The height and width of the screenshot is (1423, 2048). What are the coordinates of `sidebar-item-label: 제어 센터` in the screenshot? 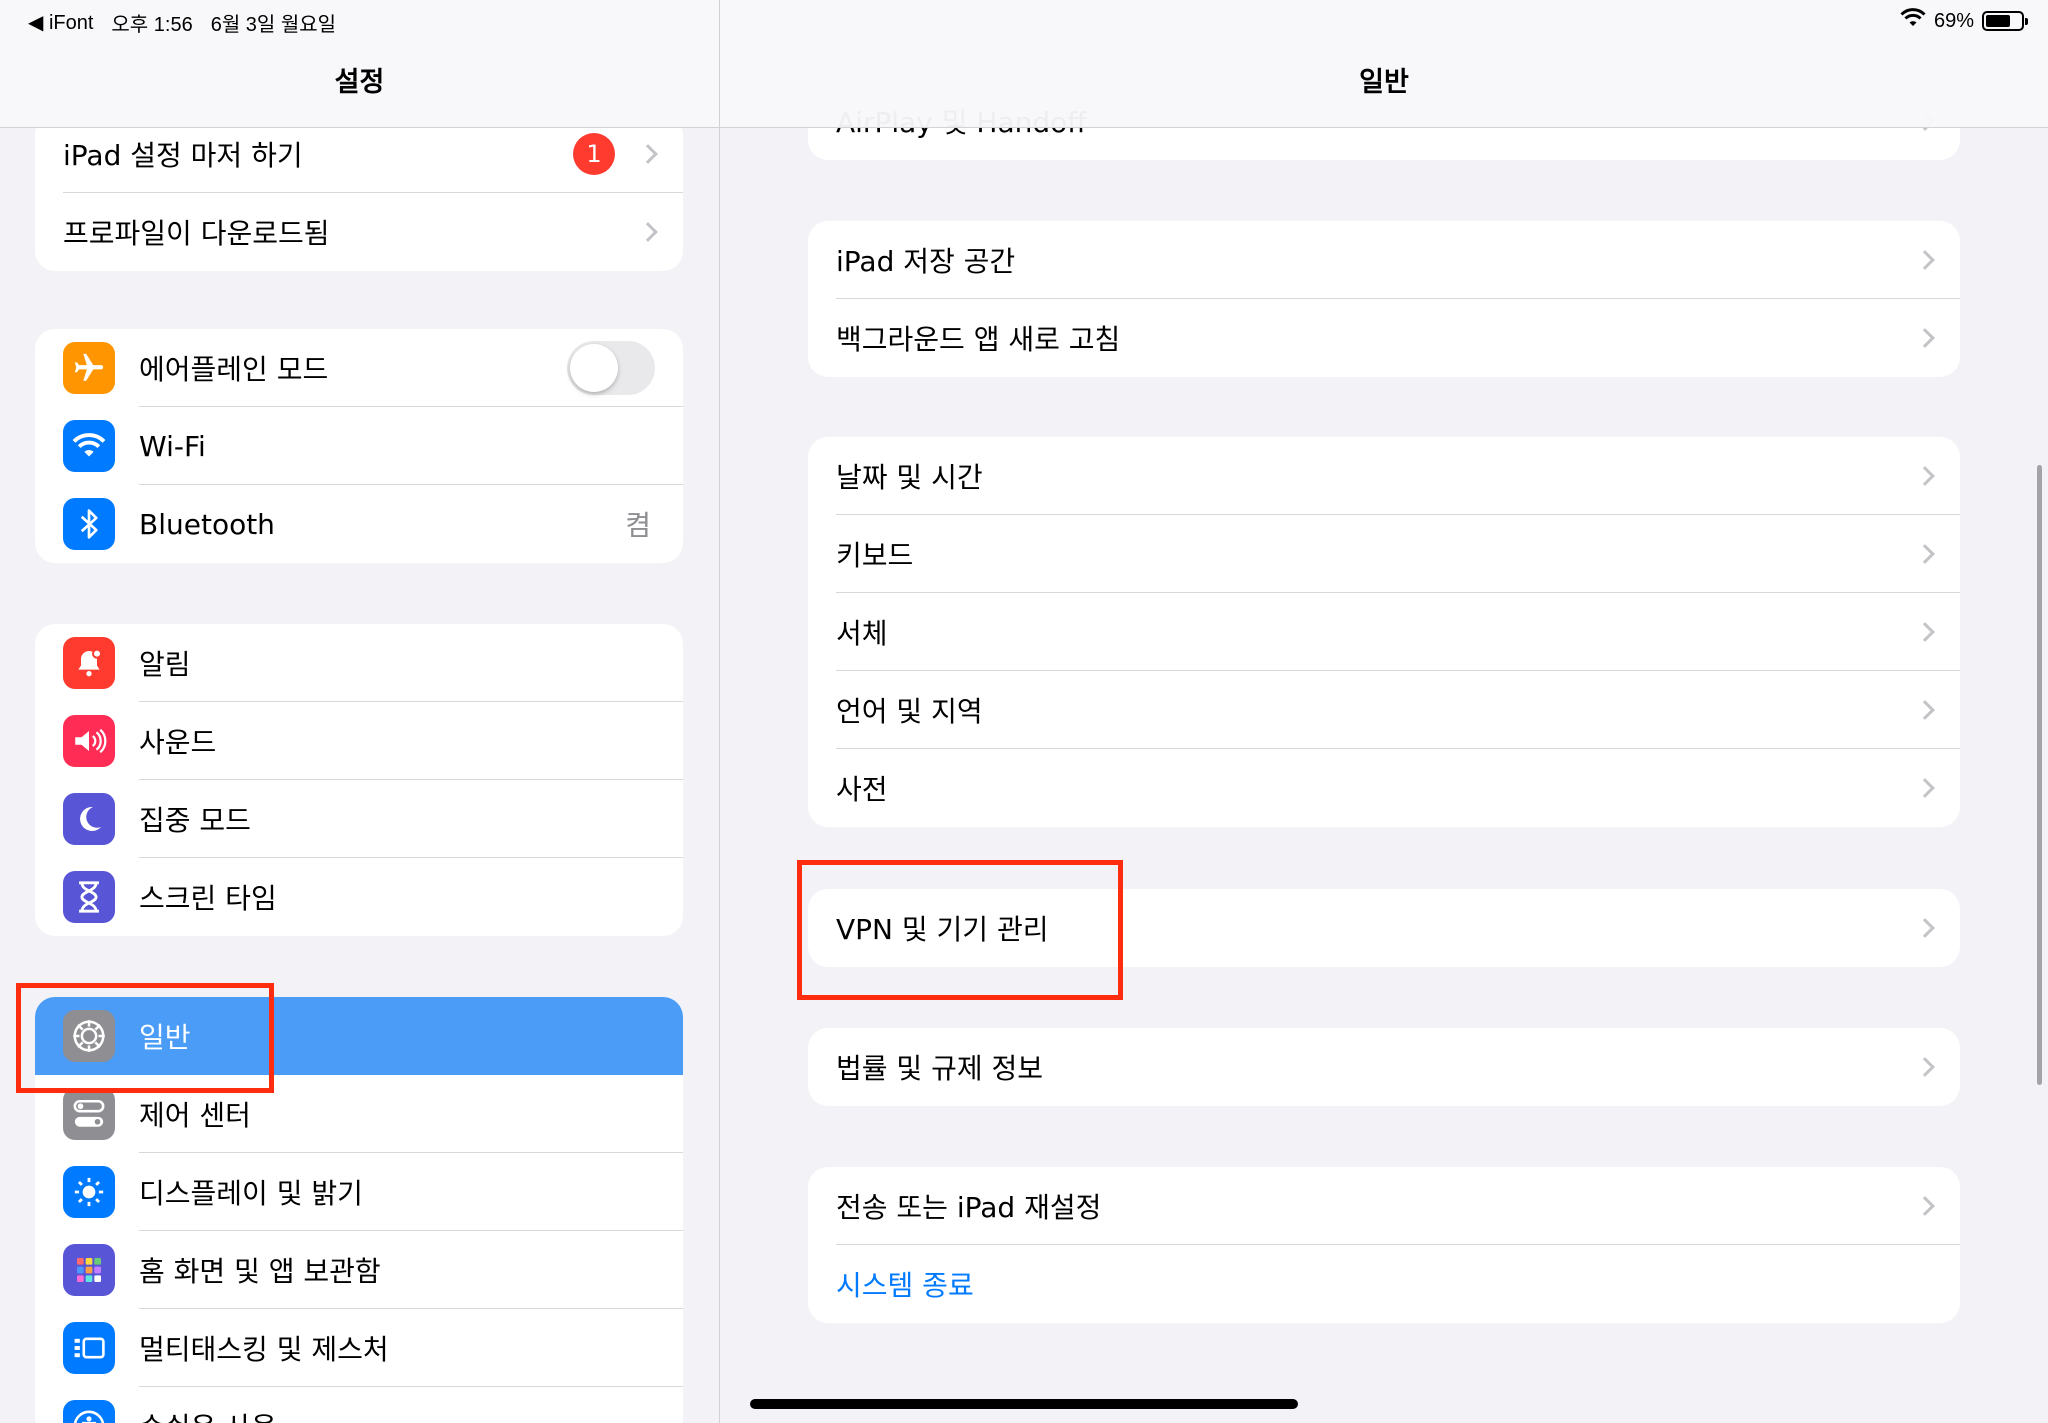 It's located at (195, 1115).